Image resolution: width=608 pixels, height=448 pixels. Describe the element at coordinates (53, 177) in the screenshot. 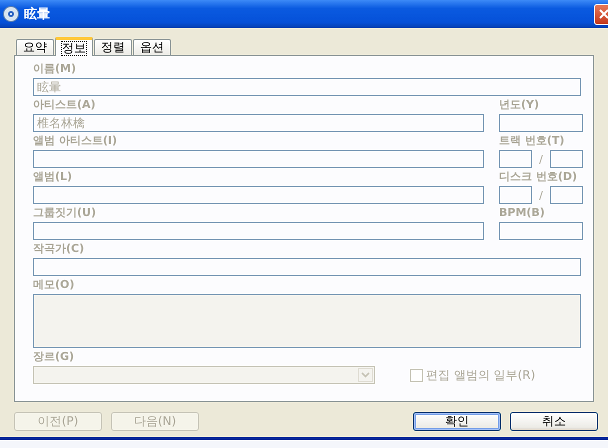

I see `field-label: 앨범(L)` at that location.